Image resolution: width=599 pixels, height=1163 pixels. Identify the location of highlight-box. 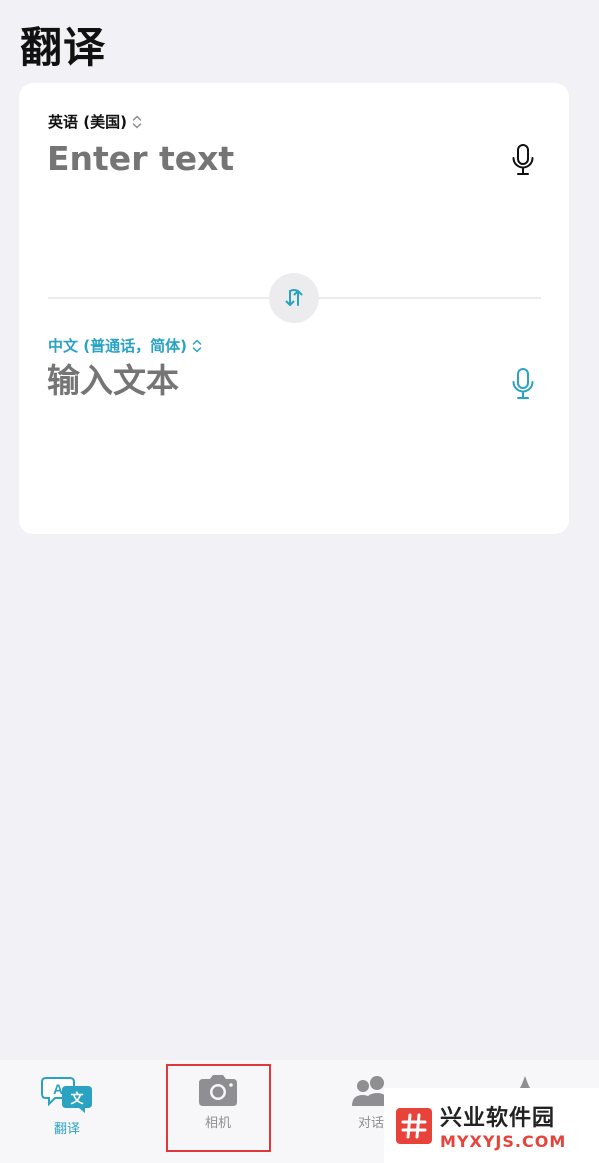
(218, 1108).